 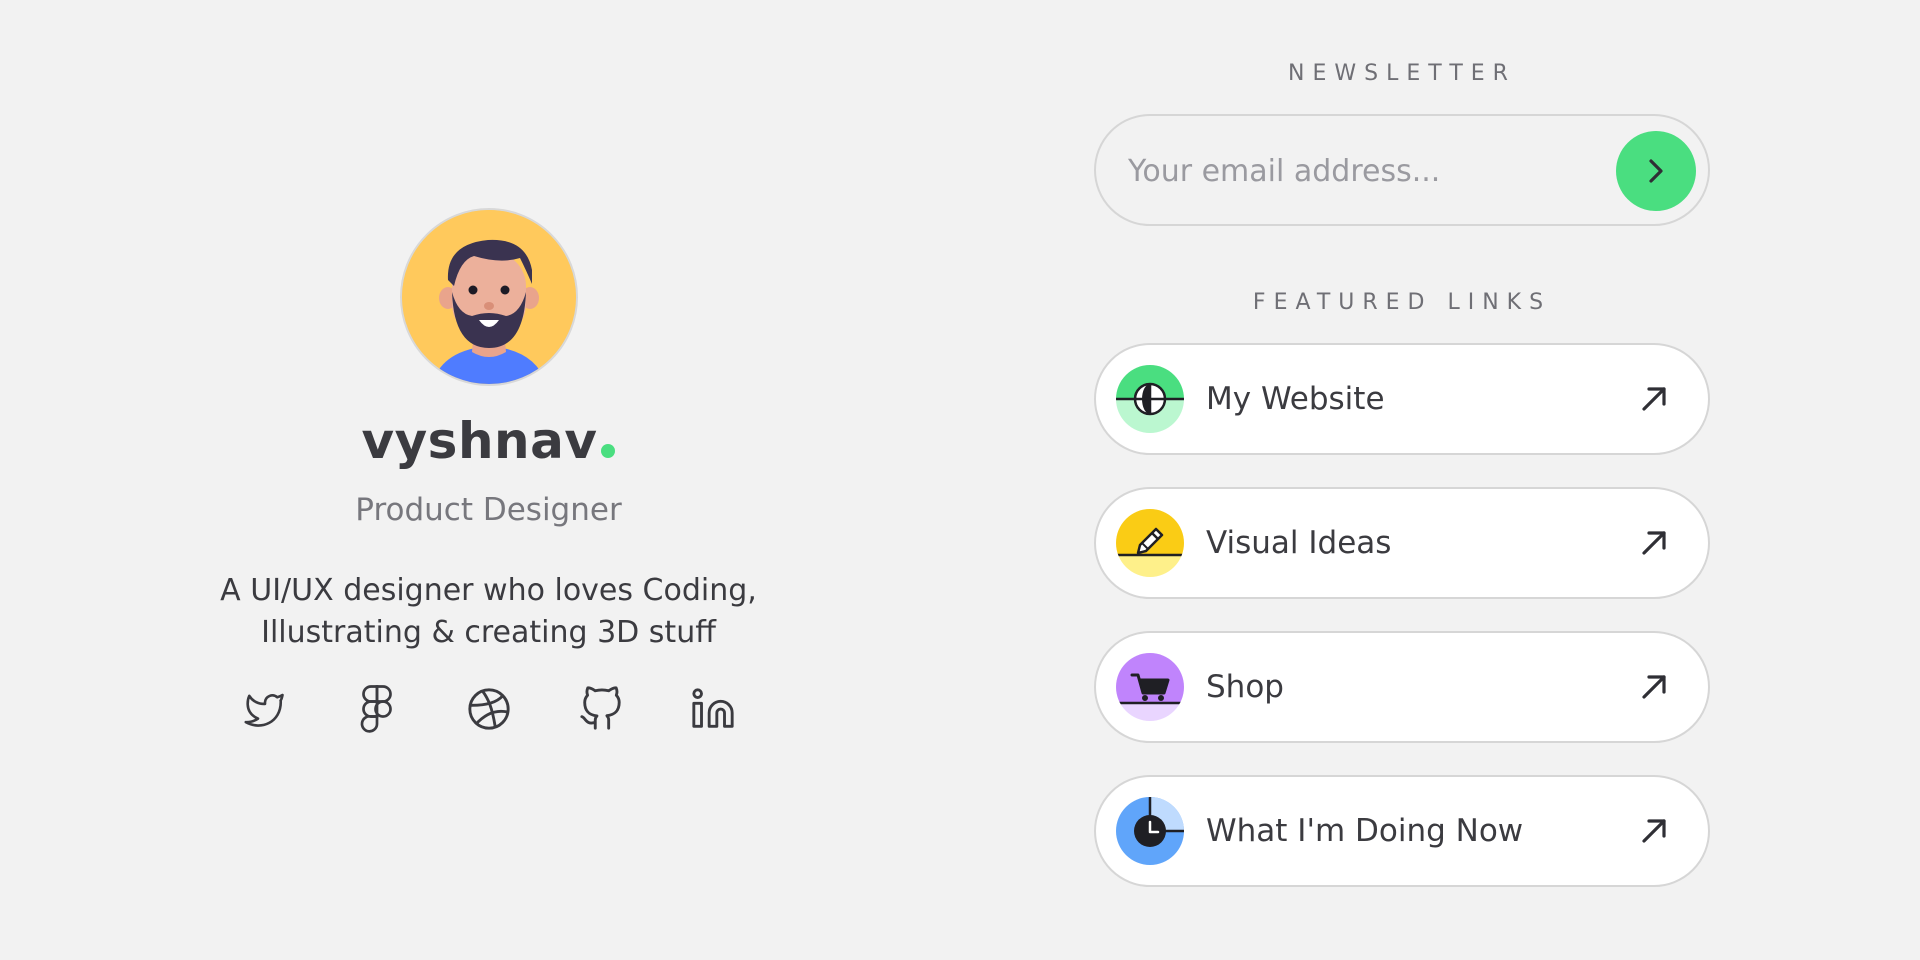 I want to click on twitter-link, so click(x=265, y=709).